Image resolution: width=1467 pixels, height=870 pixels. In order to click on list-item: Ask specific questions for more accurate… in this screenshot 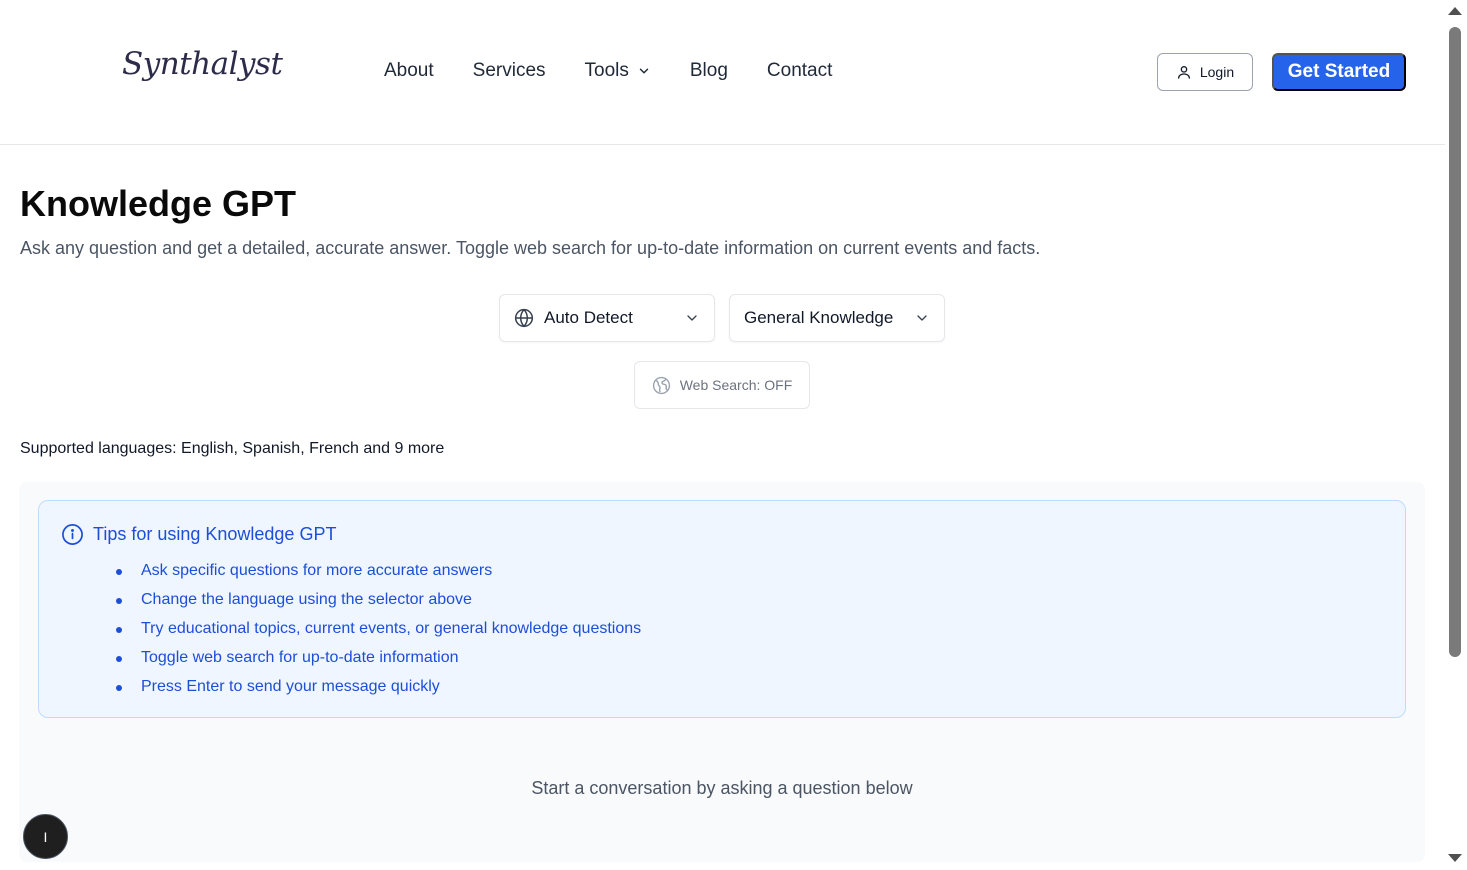, I will do `click(378, 575)`.